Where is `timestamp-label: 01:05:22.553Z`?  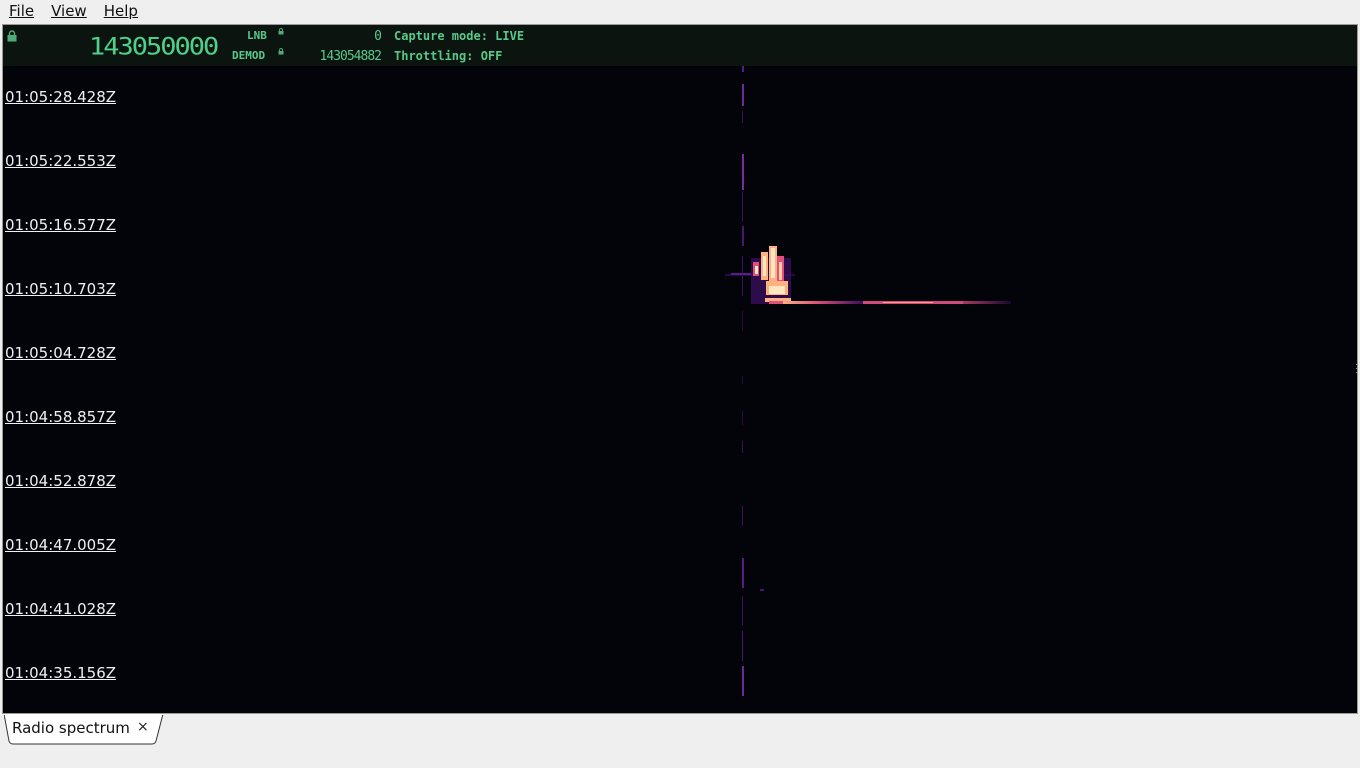
timestamp-label: 01:05:22.553Z is located at coordinates (60, 161).